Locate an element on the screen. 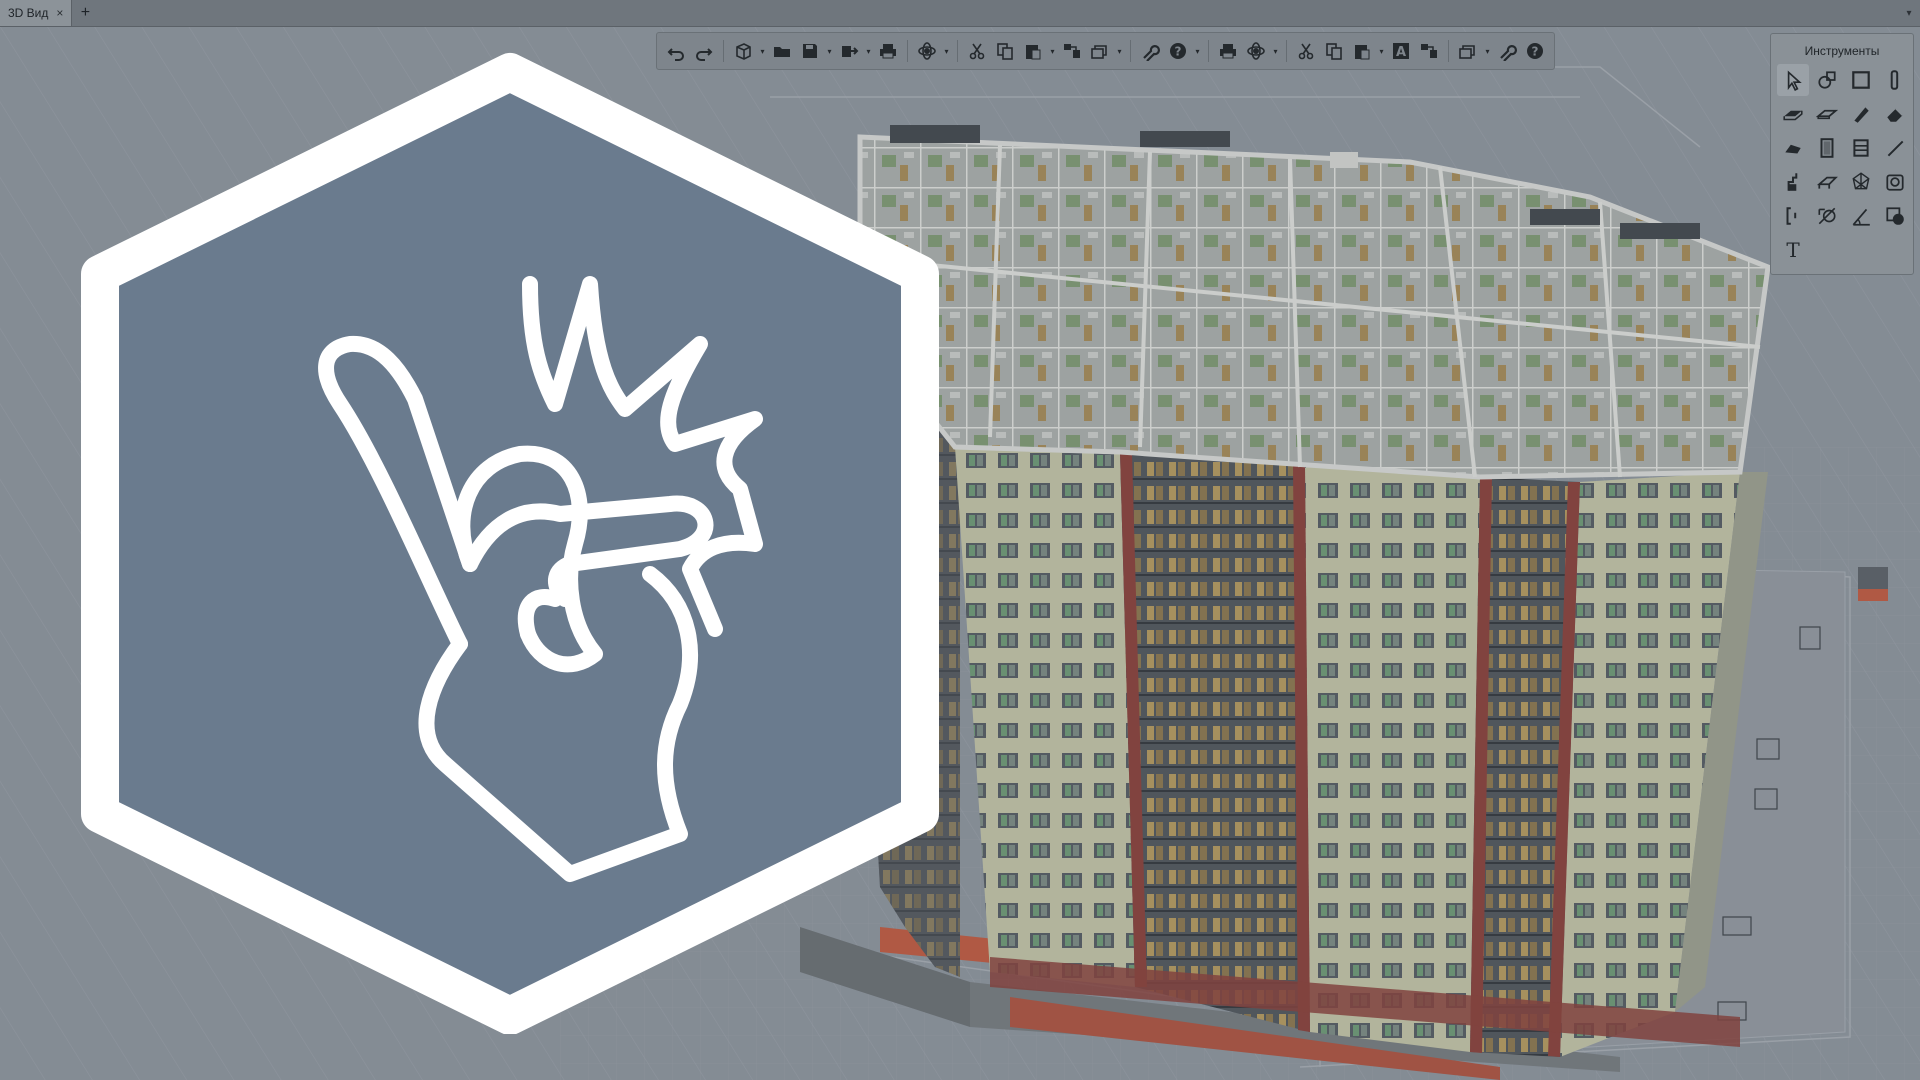 This screenshot has height=1080, width=1920. bracket-icon is located at coordinates (1791, 216).